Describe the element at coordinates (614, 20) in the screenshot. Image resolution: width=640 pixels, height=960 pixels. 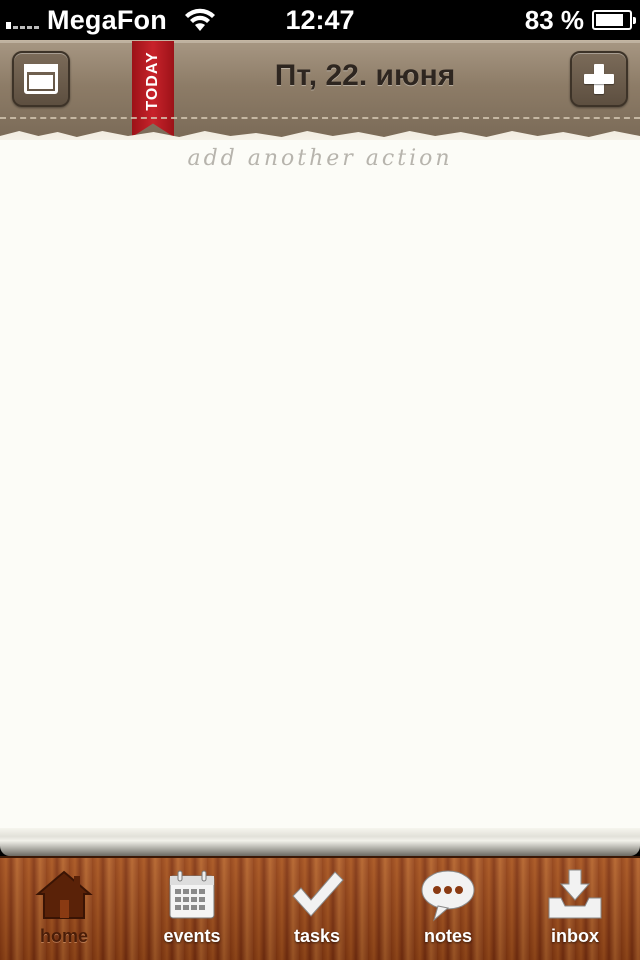
I see `battery-icon` at that location.